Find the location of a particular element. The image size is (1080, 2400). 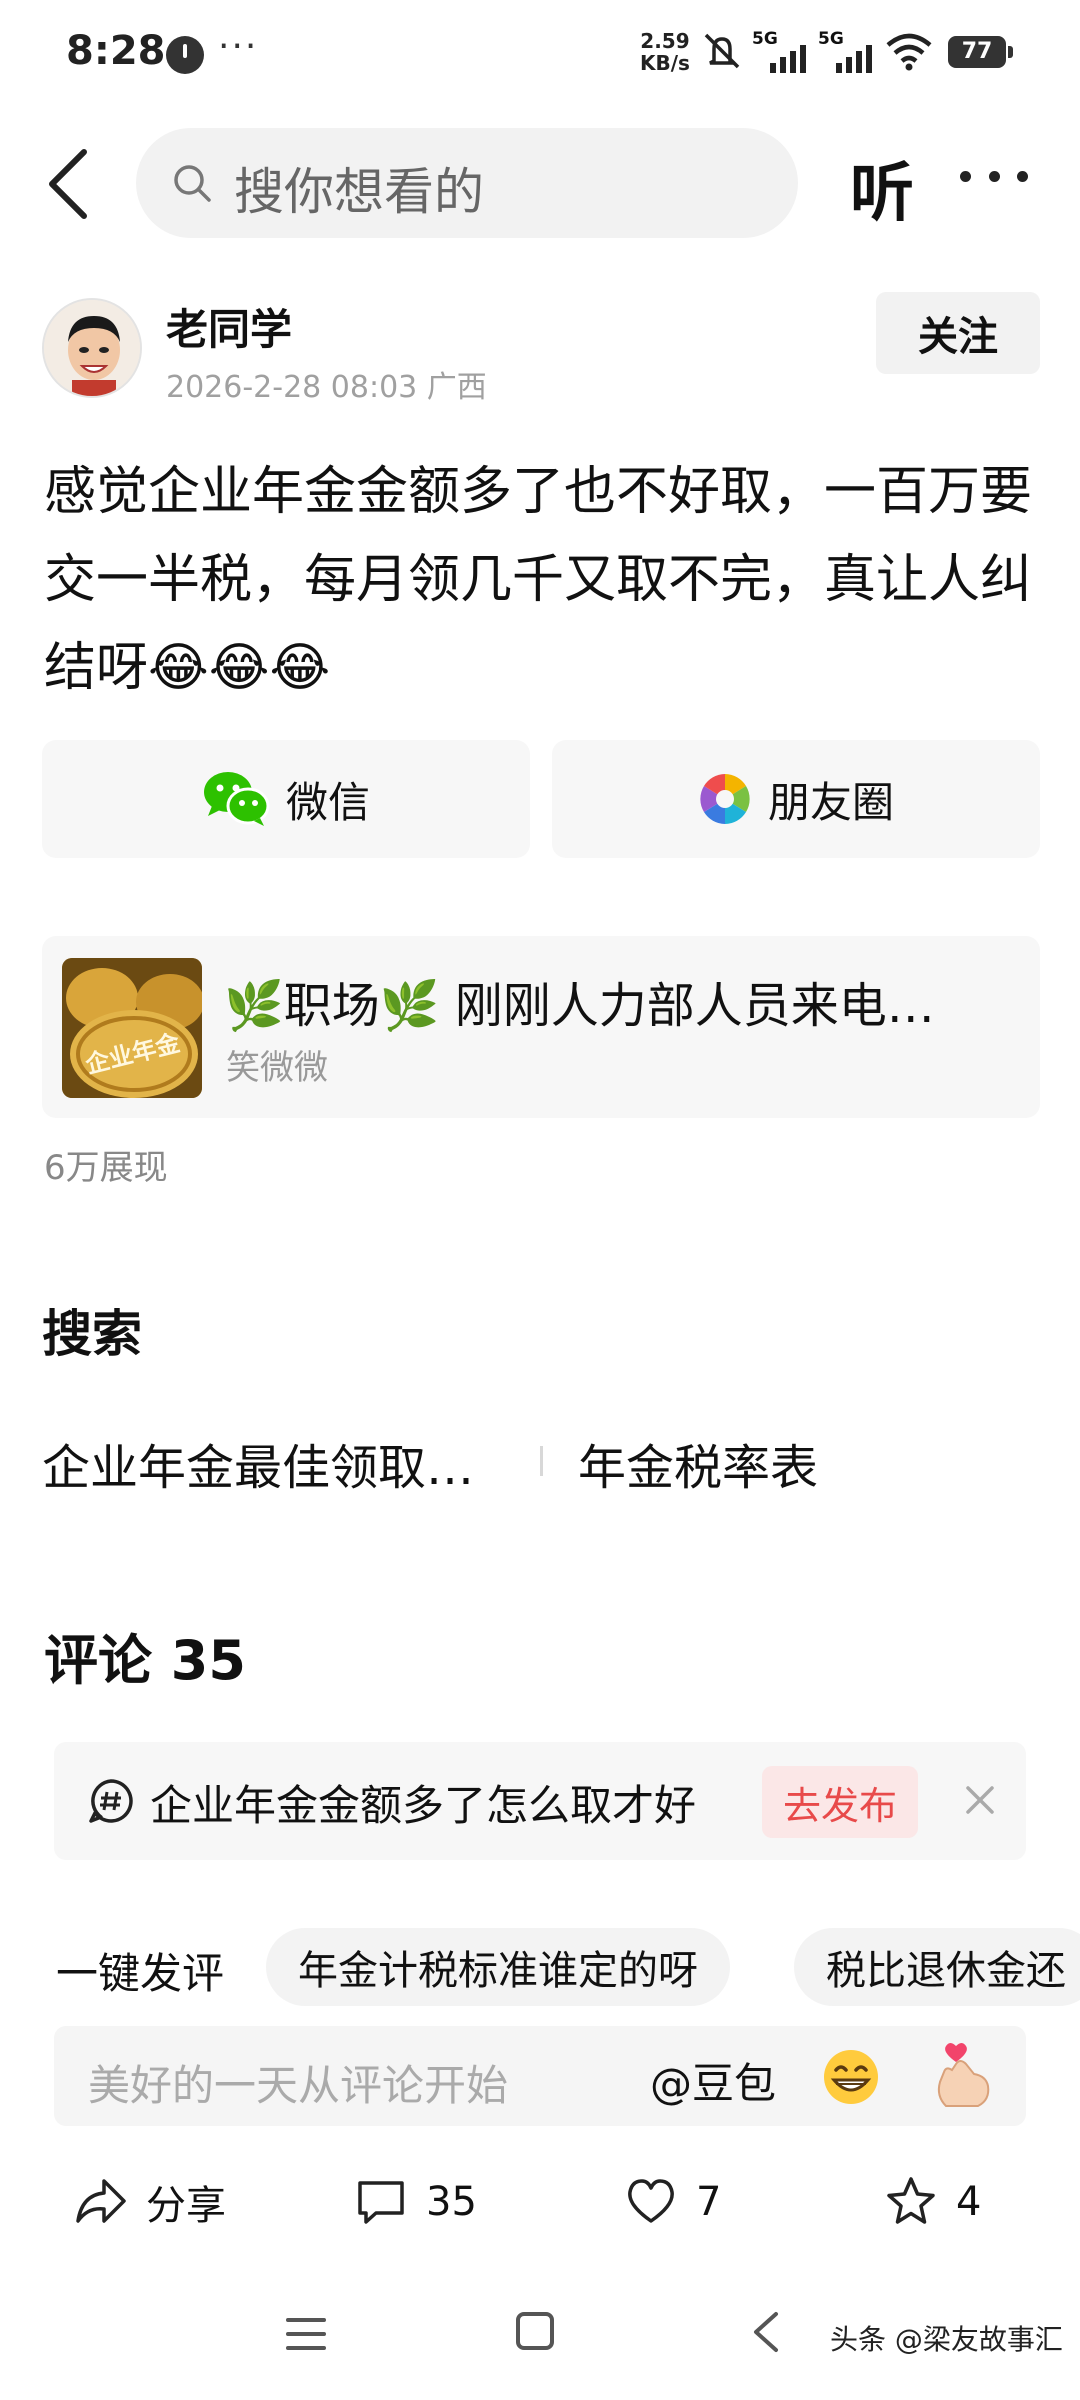

wechat-icon is located at coordinates (236, 799).